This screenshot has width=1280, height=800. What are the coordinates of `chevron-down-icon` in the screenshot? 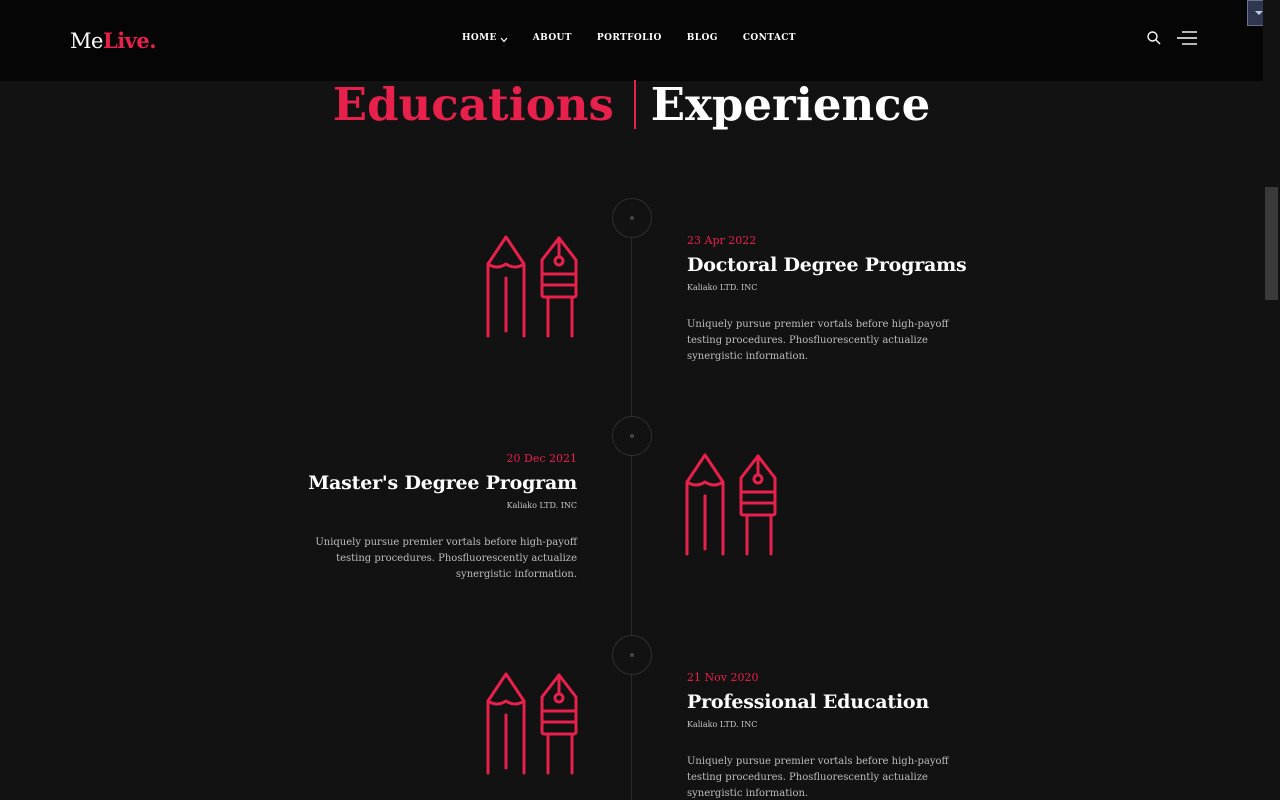 It's located at (504, 41).